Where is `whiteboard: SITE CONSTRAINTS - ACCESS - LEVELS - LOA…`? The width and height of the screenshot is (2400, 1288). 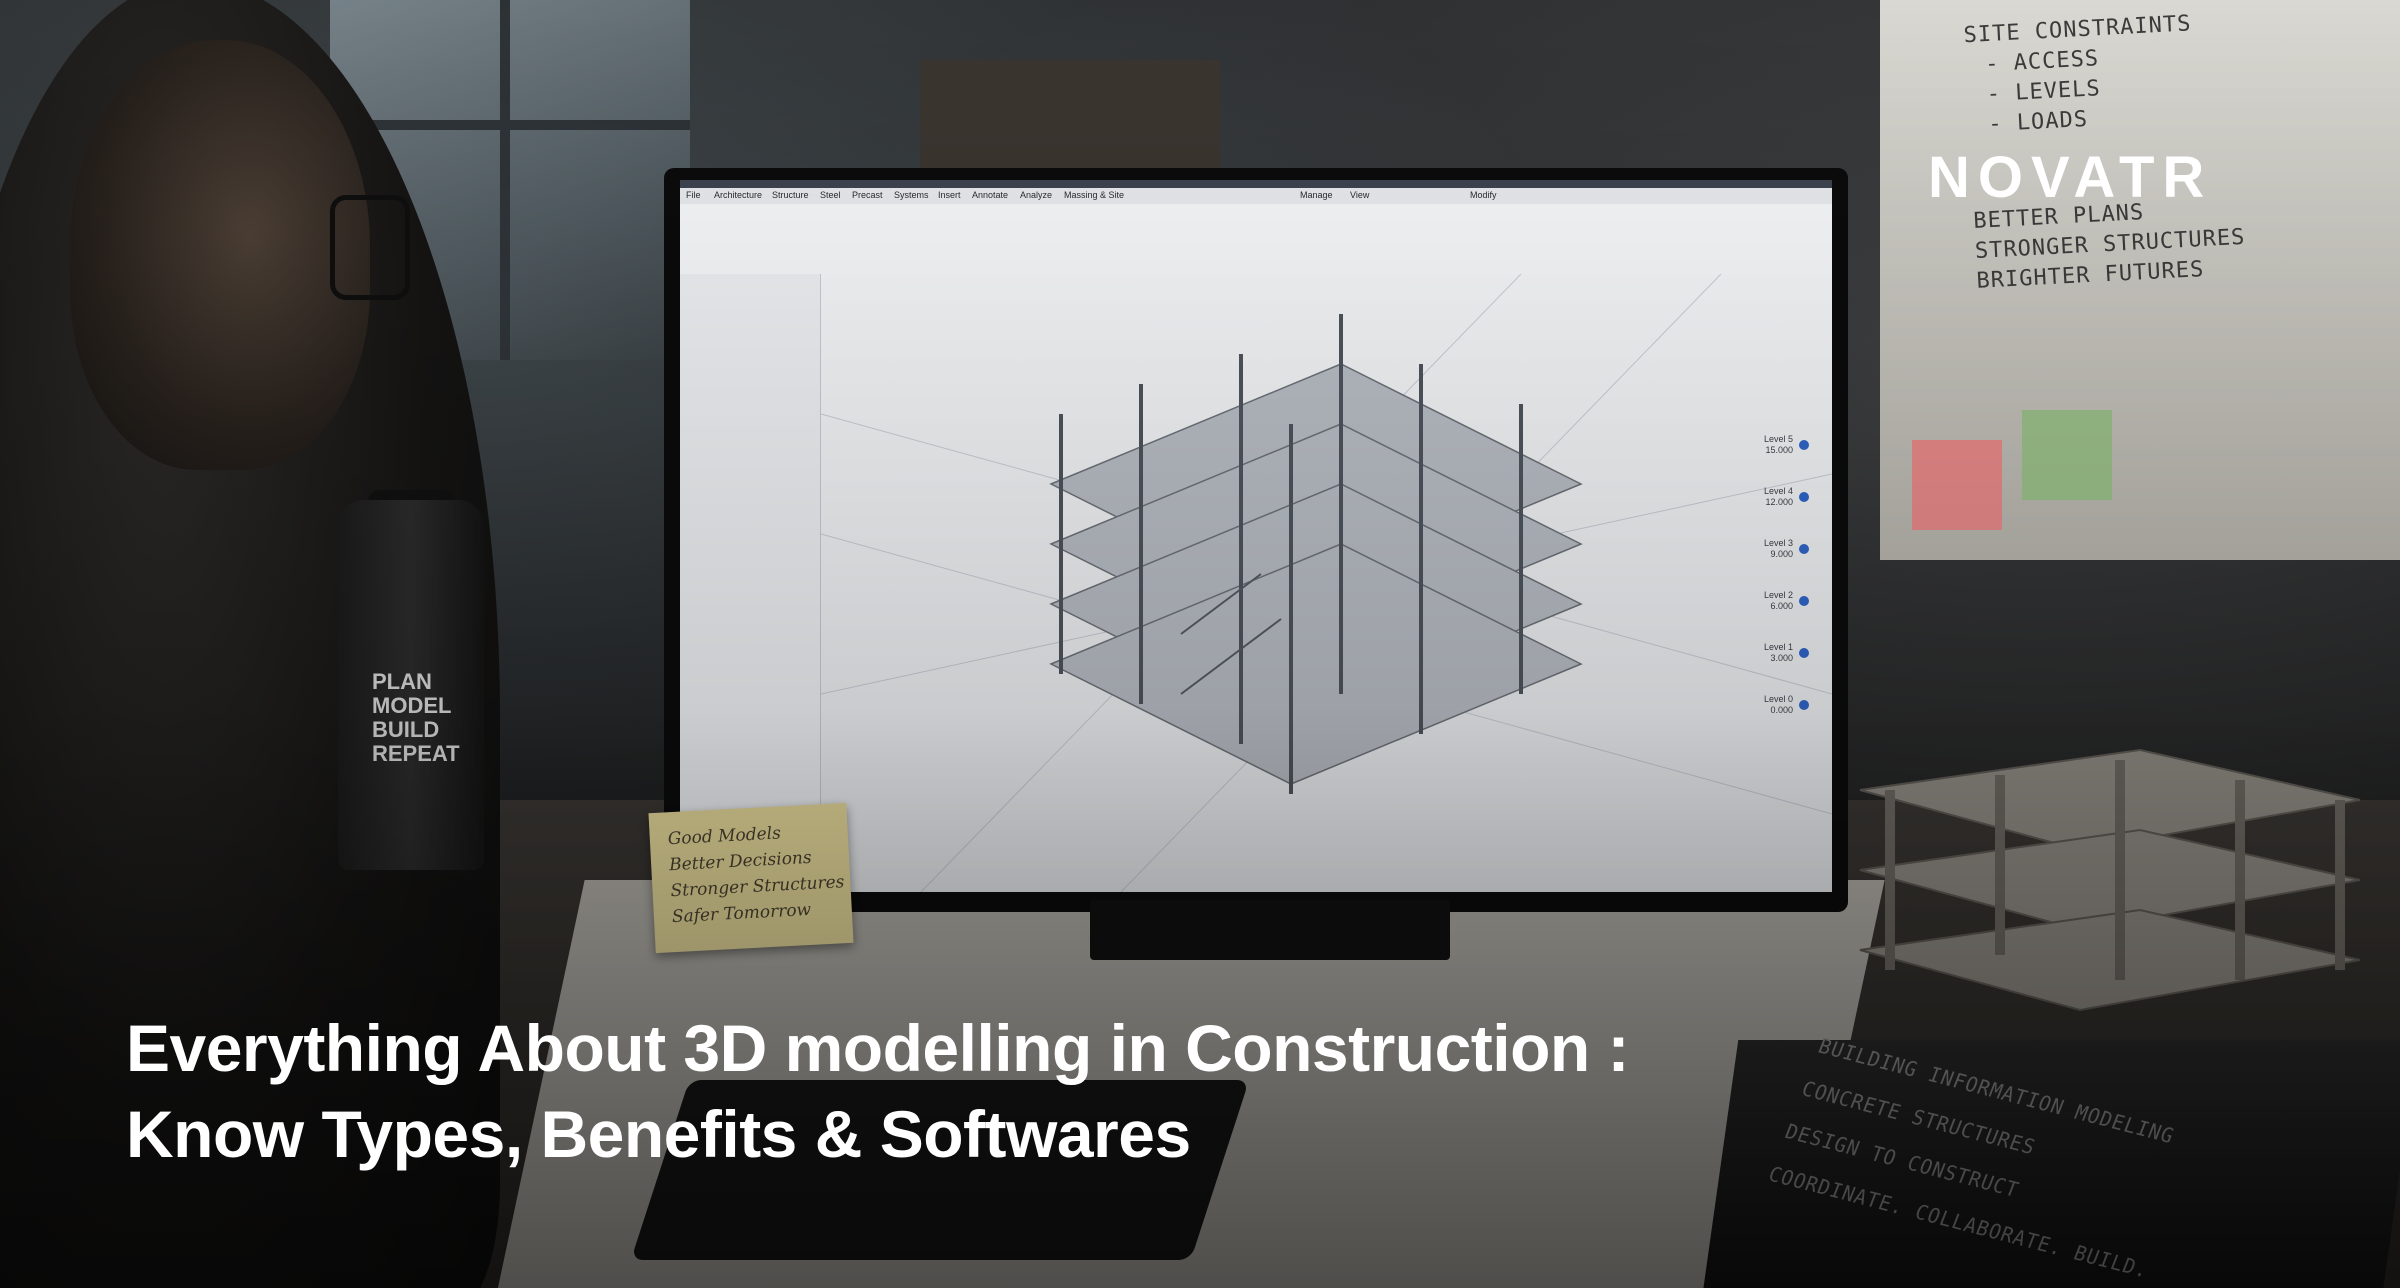
whiteboard: SITE CONSTRAINTS - ACCESS - LEVELS - LOA… is located at coordinates (2140, 280).